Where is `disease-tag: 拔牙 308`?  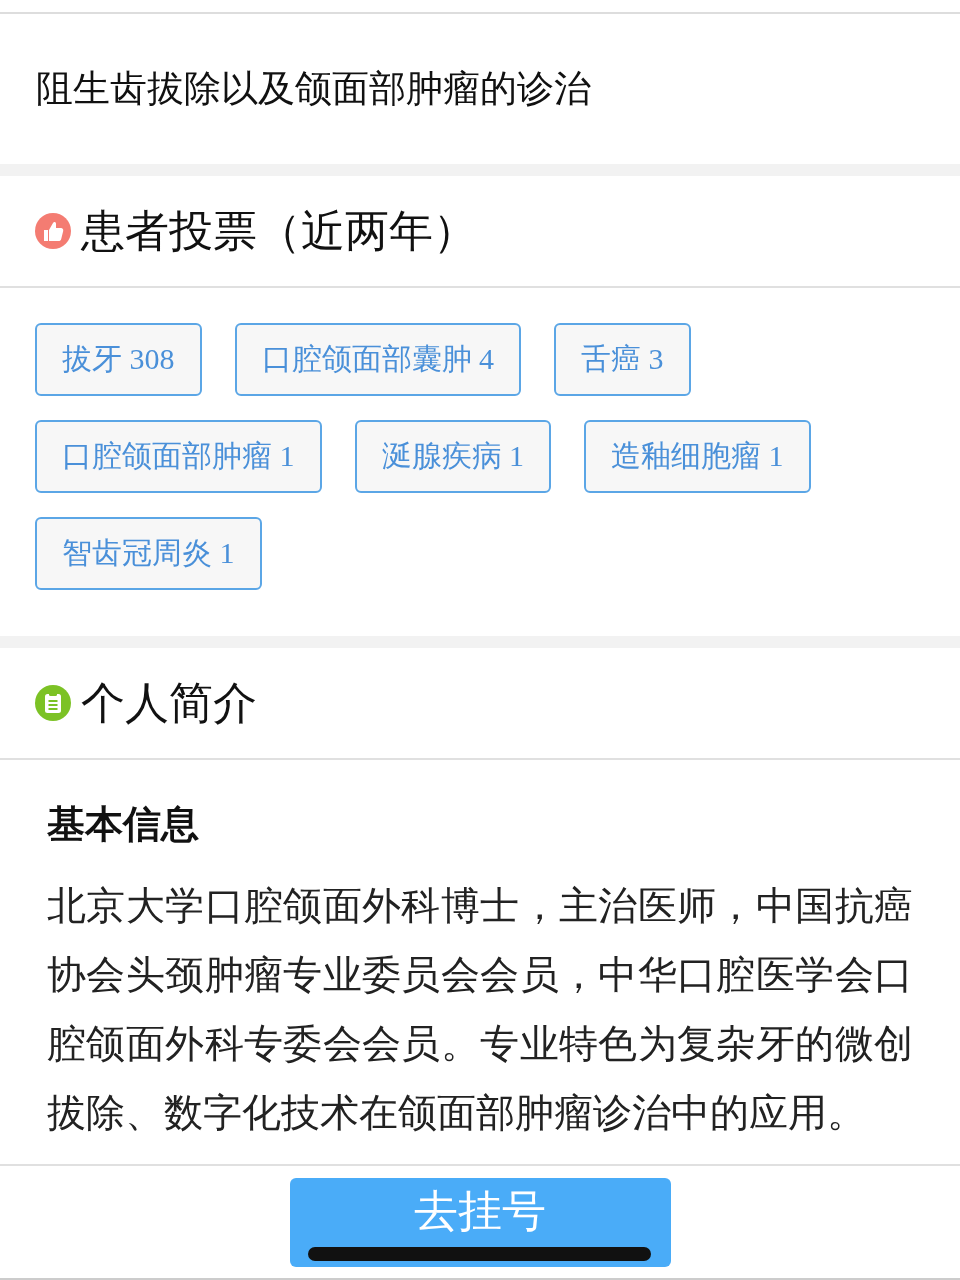 disease-tag: 拔牙 308 is located at coordinates (118, 359).